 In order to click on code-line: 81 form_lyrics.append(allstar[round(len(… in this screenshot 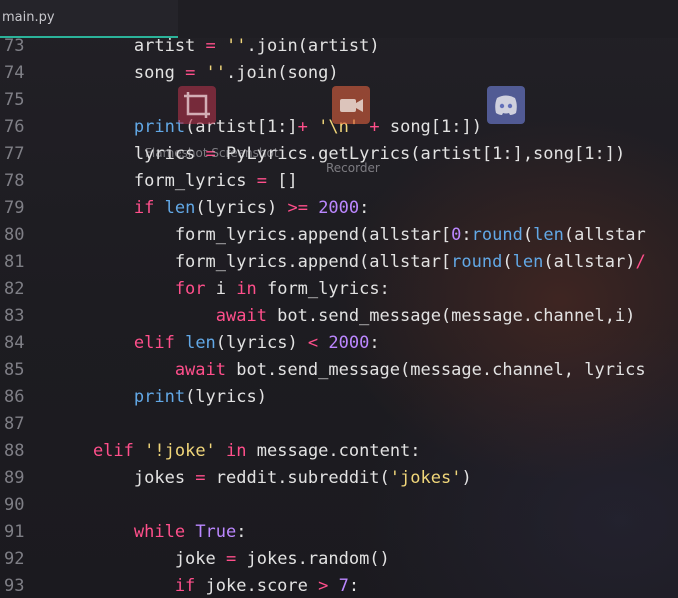, I will do `click(339, 262)`.